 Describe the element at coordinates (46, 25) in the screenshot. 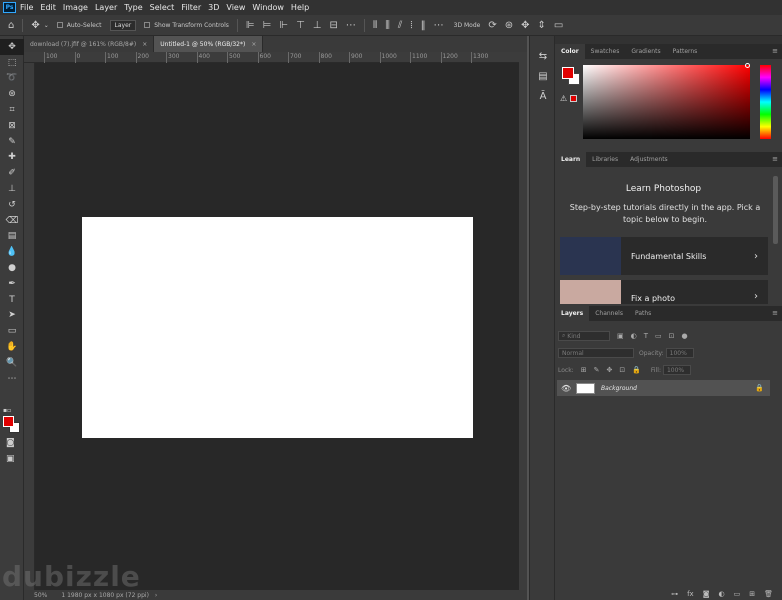

I see `chevron-down-icon: ⌄` at that location.